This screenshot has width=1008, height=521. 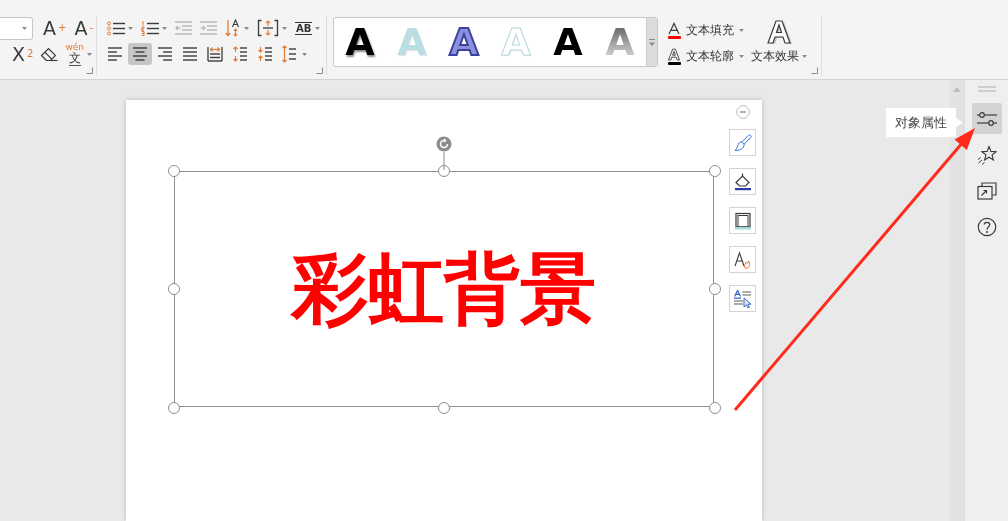 What do you see at coordinates (705, 30) in the screenshot?
I see `text-fill-button: 文本填充` at bounding box center [705, 30].